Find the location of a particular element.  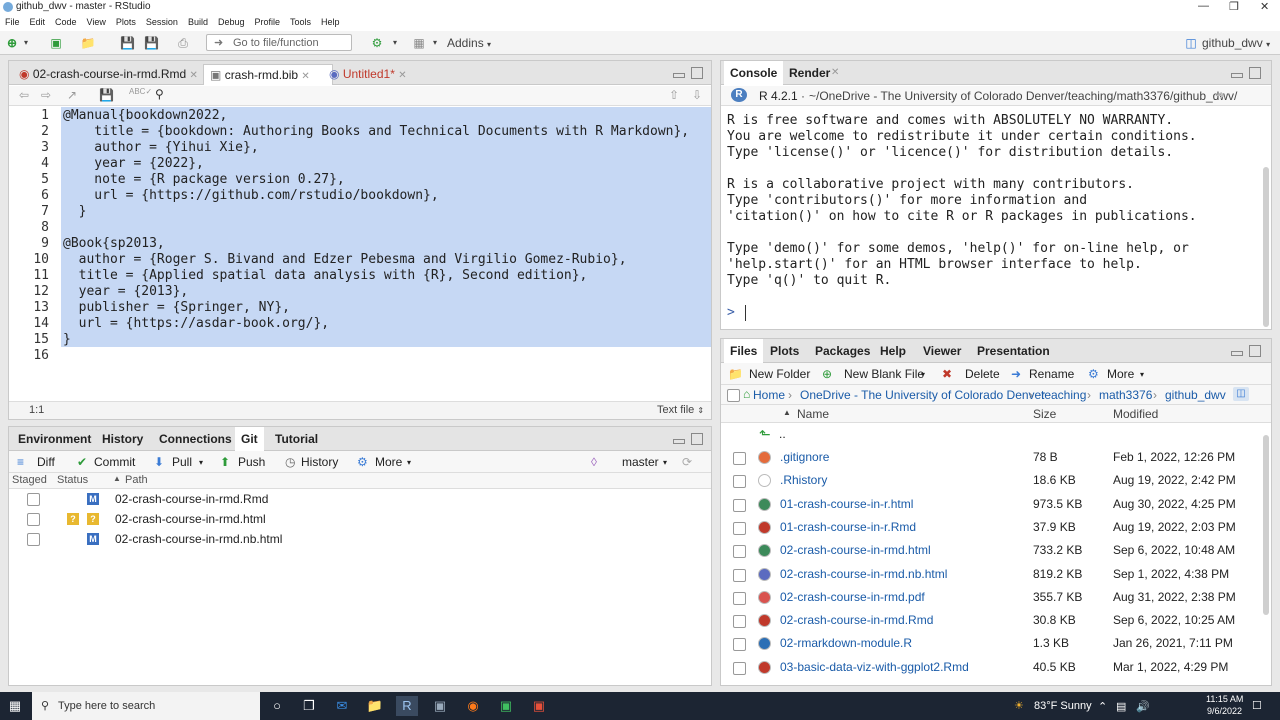

new-file-icon: ⊕ is located at coordinates (12, 43).